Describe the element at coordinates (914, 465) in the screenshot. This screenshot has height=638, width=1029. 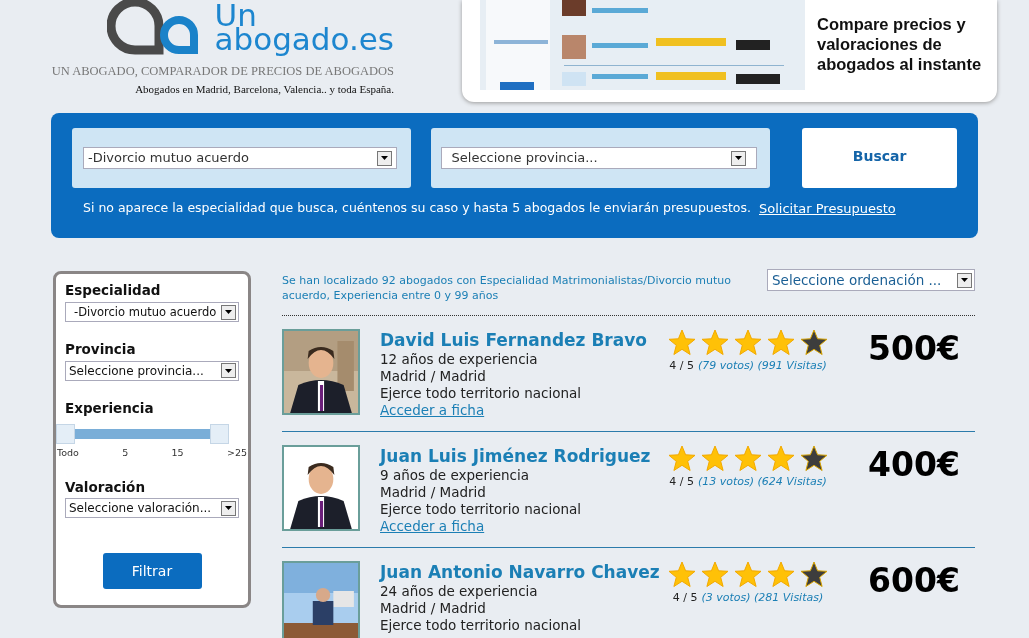
I see `lawyer-price: 400€` at that location.